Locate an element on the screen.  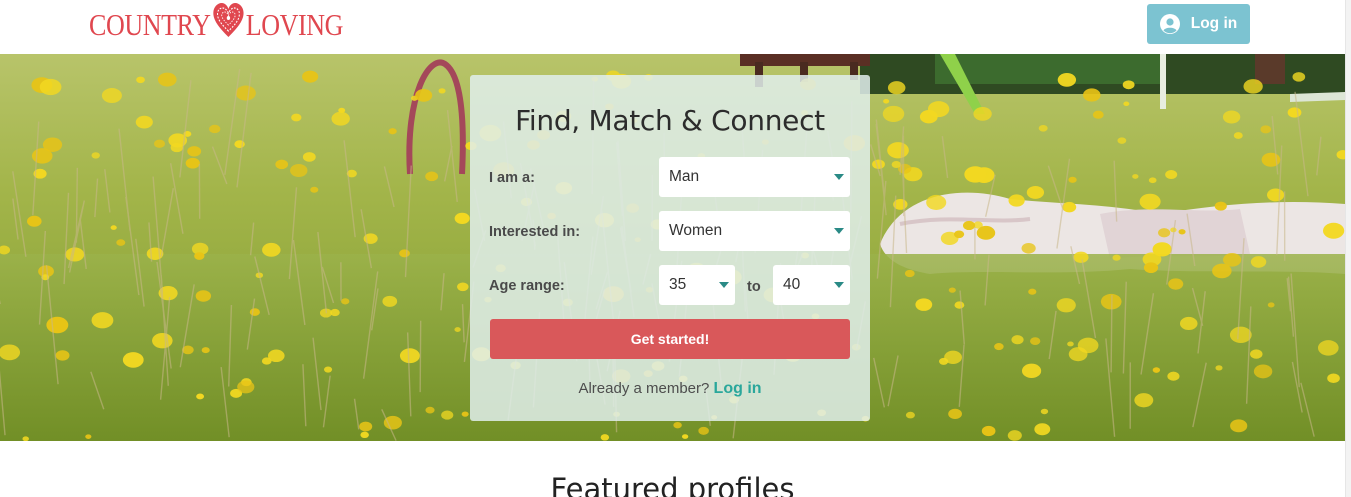
gender-select-value: Man is located at coordinates (684, 176).